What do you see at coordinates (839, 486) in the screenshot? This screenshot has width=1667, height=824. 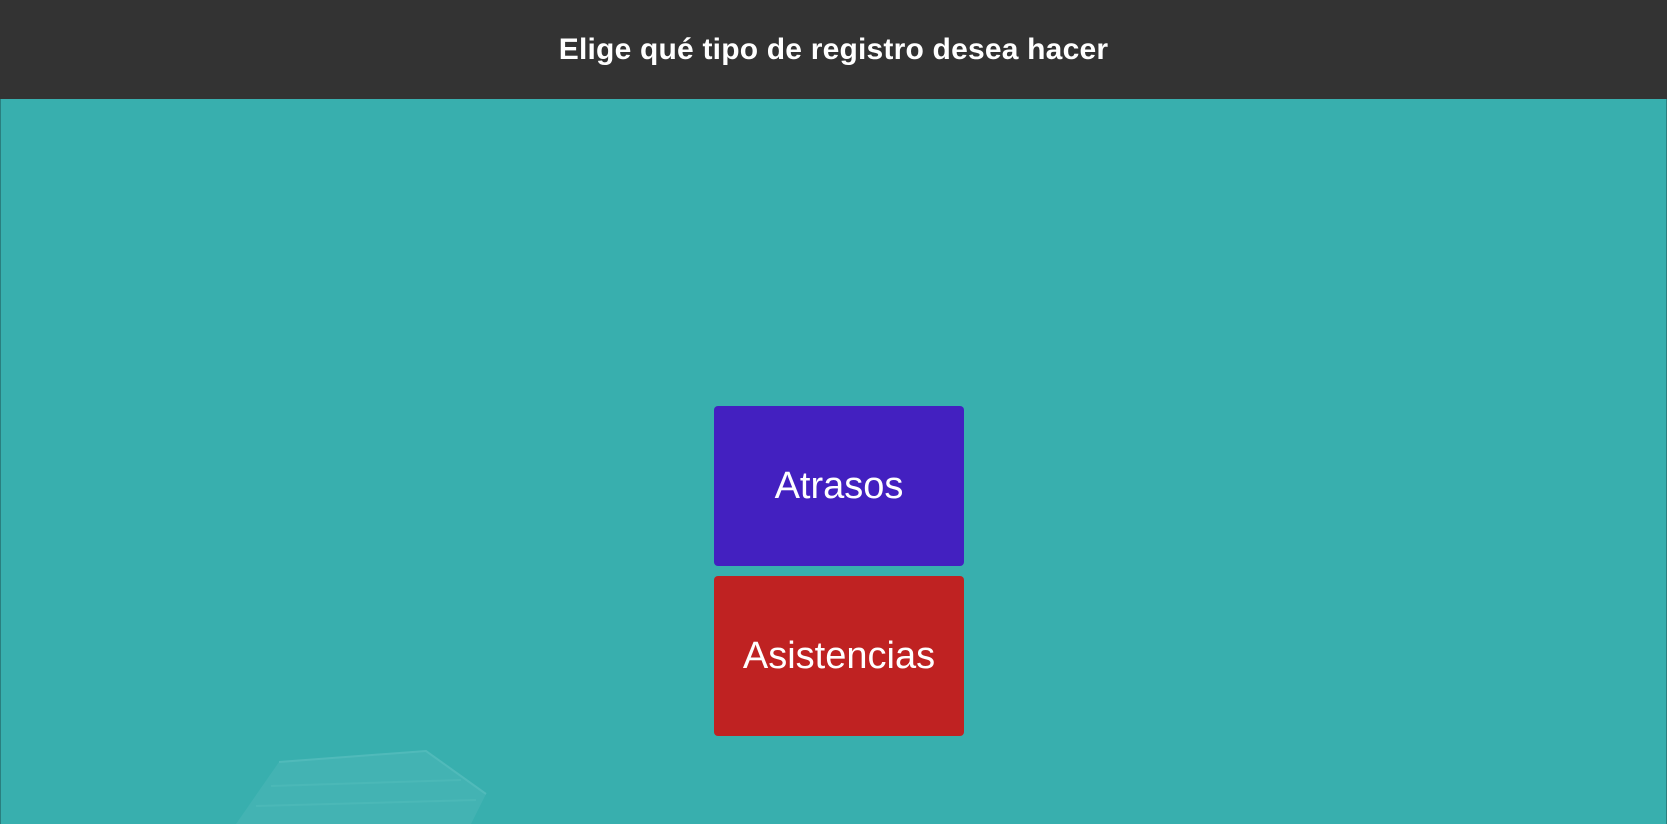 I see `atrasos-button: Atrasos` at bounding box center [839, 486].